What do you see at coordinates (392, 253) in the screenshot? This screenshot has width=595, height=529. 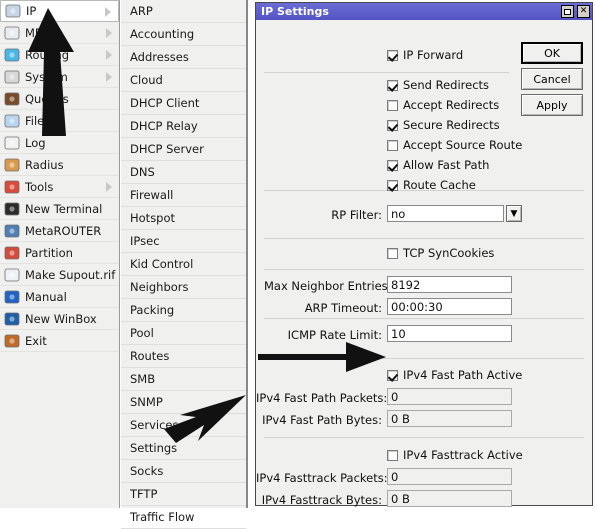 I see `checkbox-tcp-syncookies` at bounding box center [392, 253].